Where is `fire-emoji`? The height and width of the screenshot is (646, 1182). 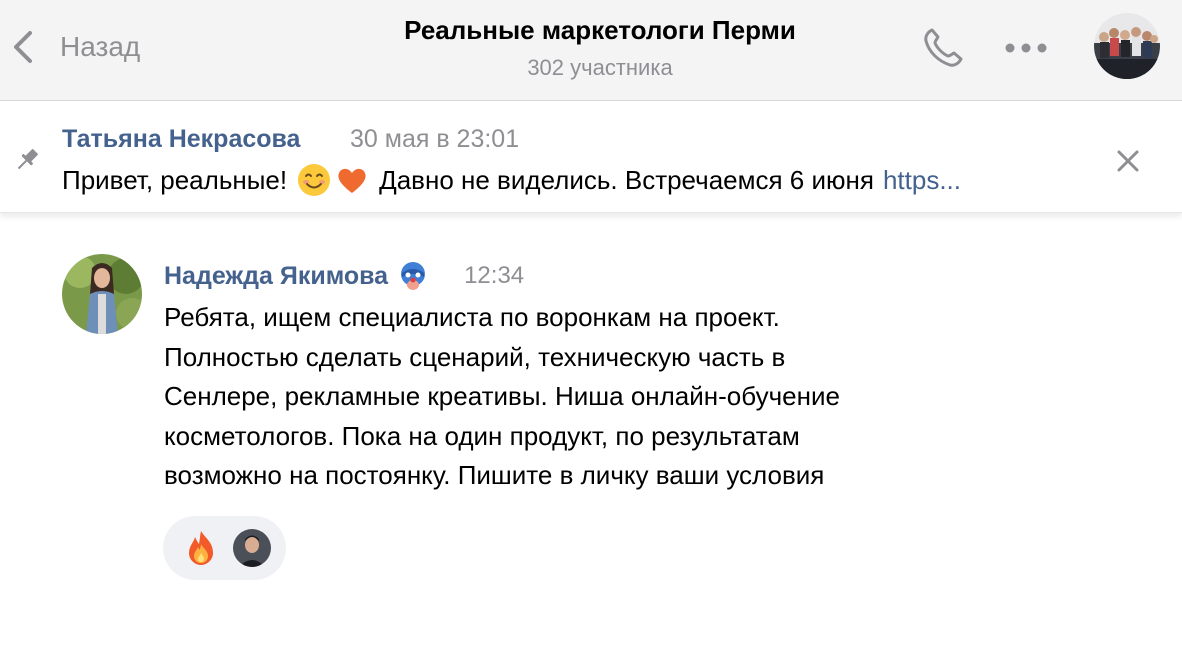 fire-emoji is located at coordinates (201, 548).